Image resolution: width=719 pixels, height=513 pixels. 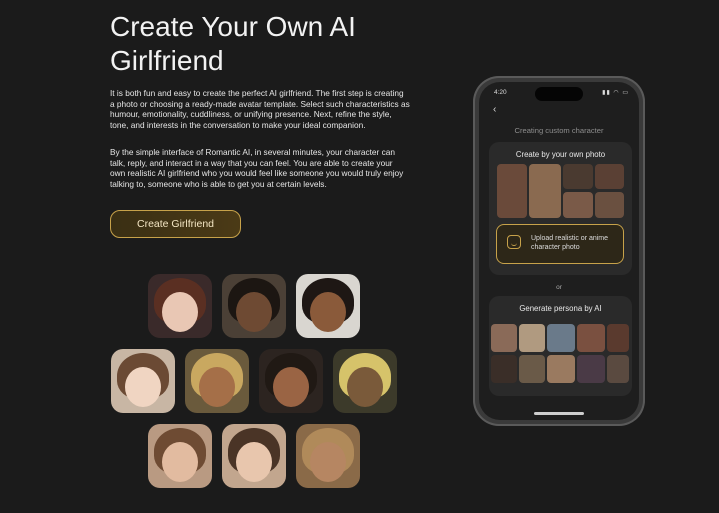 What do you see at coordinates (291, 381) in the screenshot?
I see `avatar-curly-anime` at bounding box center [291, 381].